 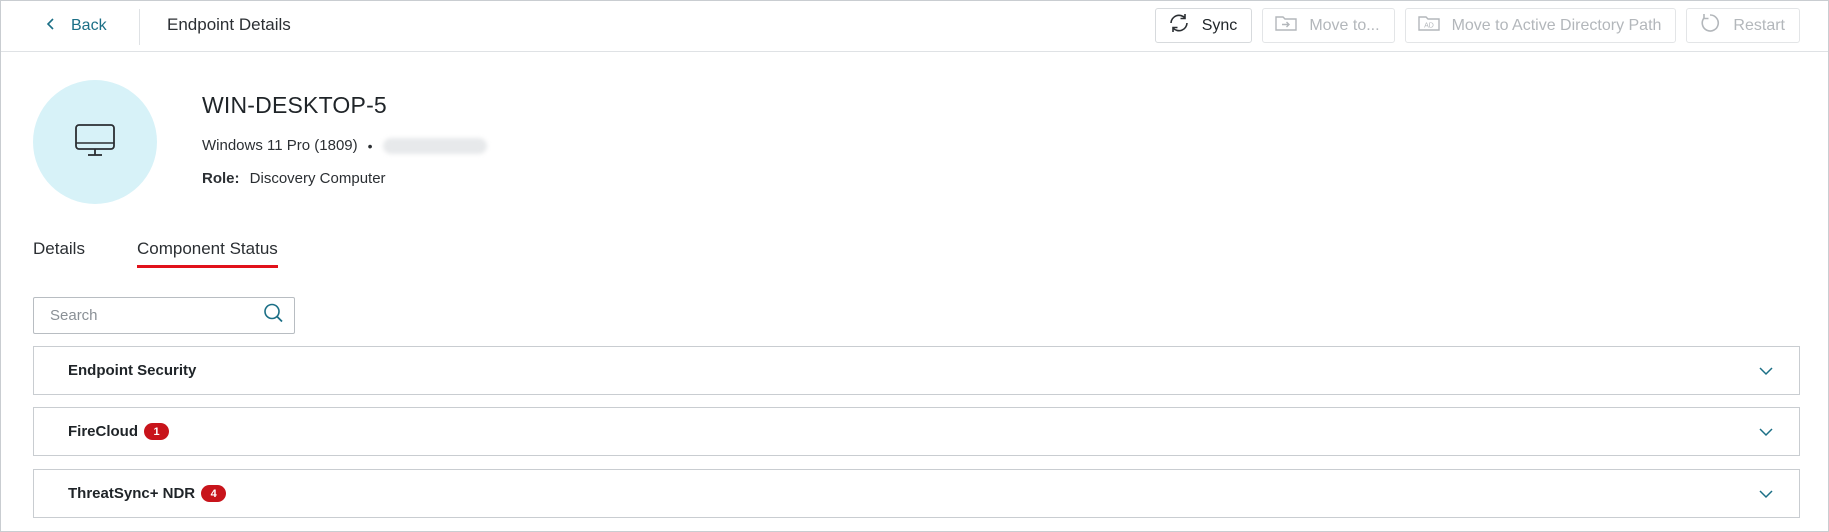 I want to click on page-title: Endpoint Details, so click(x=229, y=24).